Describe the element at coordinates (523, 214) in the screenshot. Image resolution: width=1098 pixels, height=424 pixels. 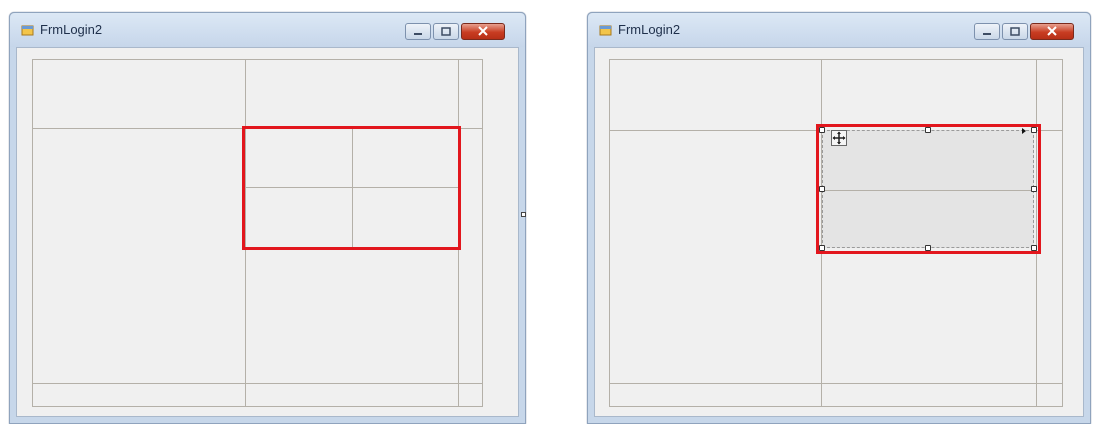
I see `form-resize-handle` at that location.